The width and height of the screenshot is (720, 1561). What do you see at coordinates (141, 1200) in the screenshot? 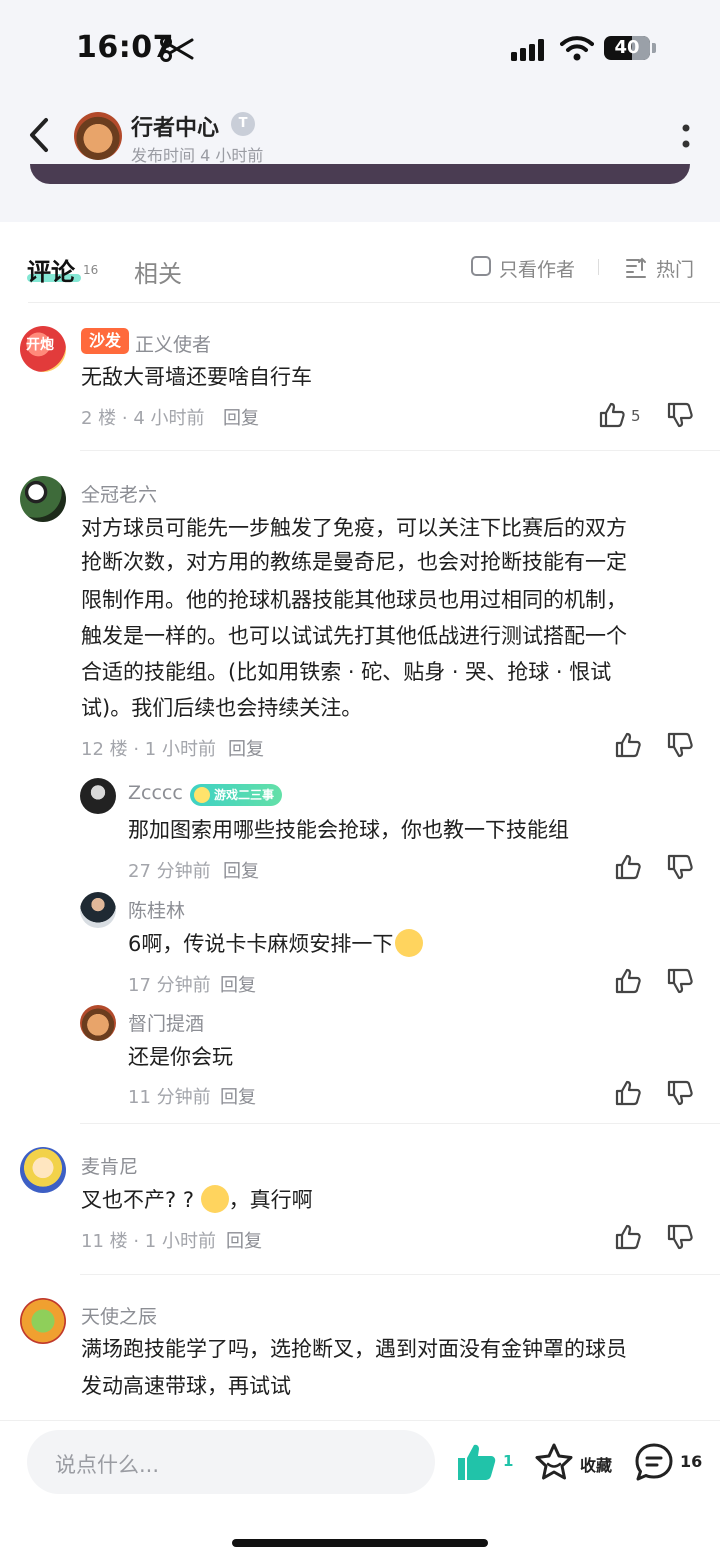
I see `comment-text-start: 叉也不产? ?` at bounding box center [141, 1200].